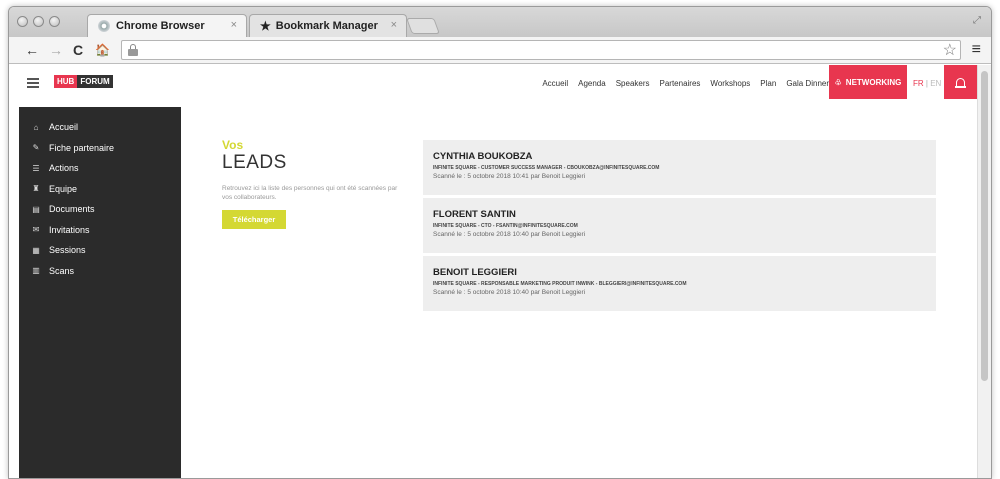 This screenshot has height=479, width=1000. Describe the element at coordinates (474, 214) in the screenshot. I see `lead-name: FLORENT SANTIN` at that location.